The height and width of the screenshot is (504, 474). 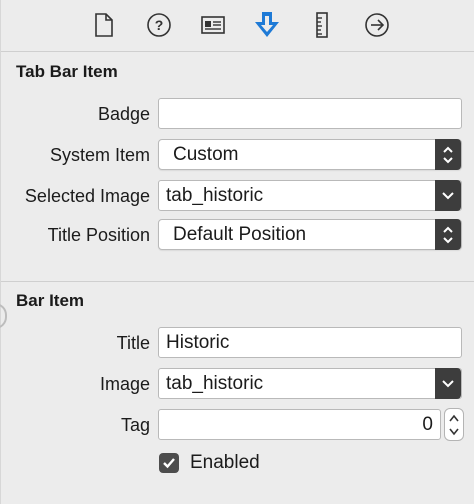 I want to click on tag-label: Tag, so click(x=135, y=425).